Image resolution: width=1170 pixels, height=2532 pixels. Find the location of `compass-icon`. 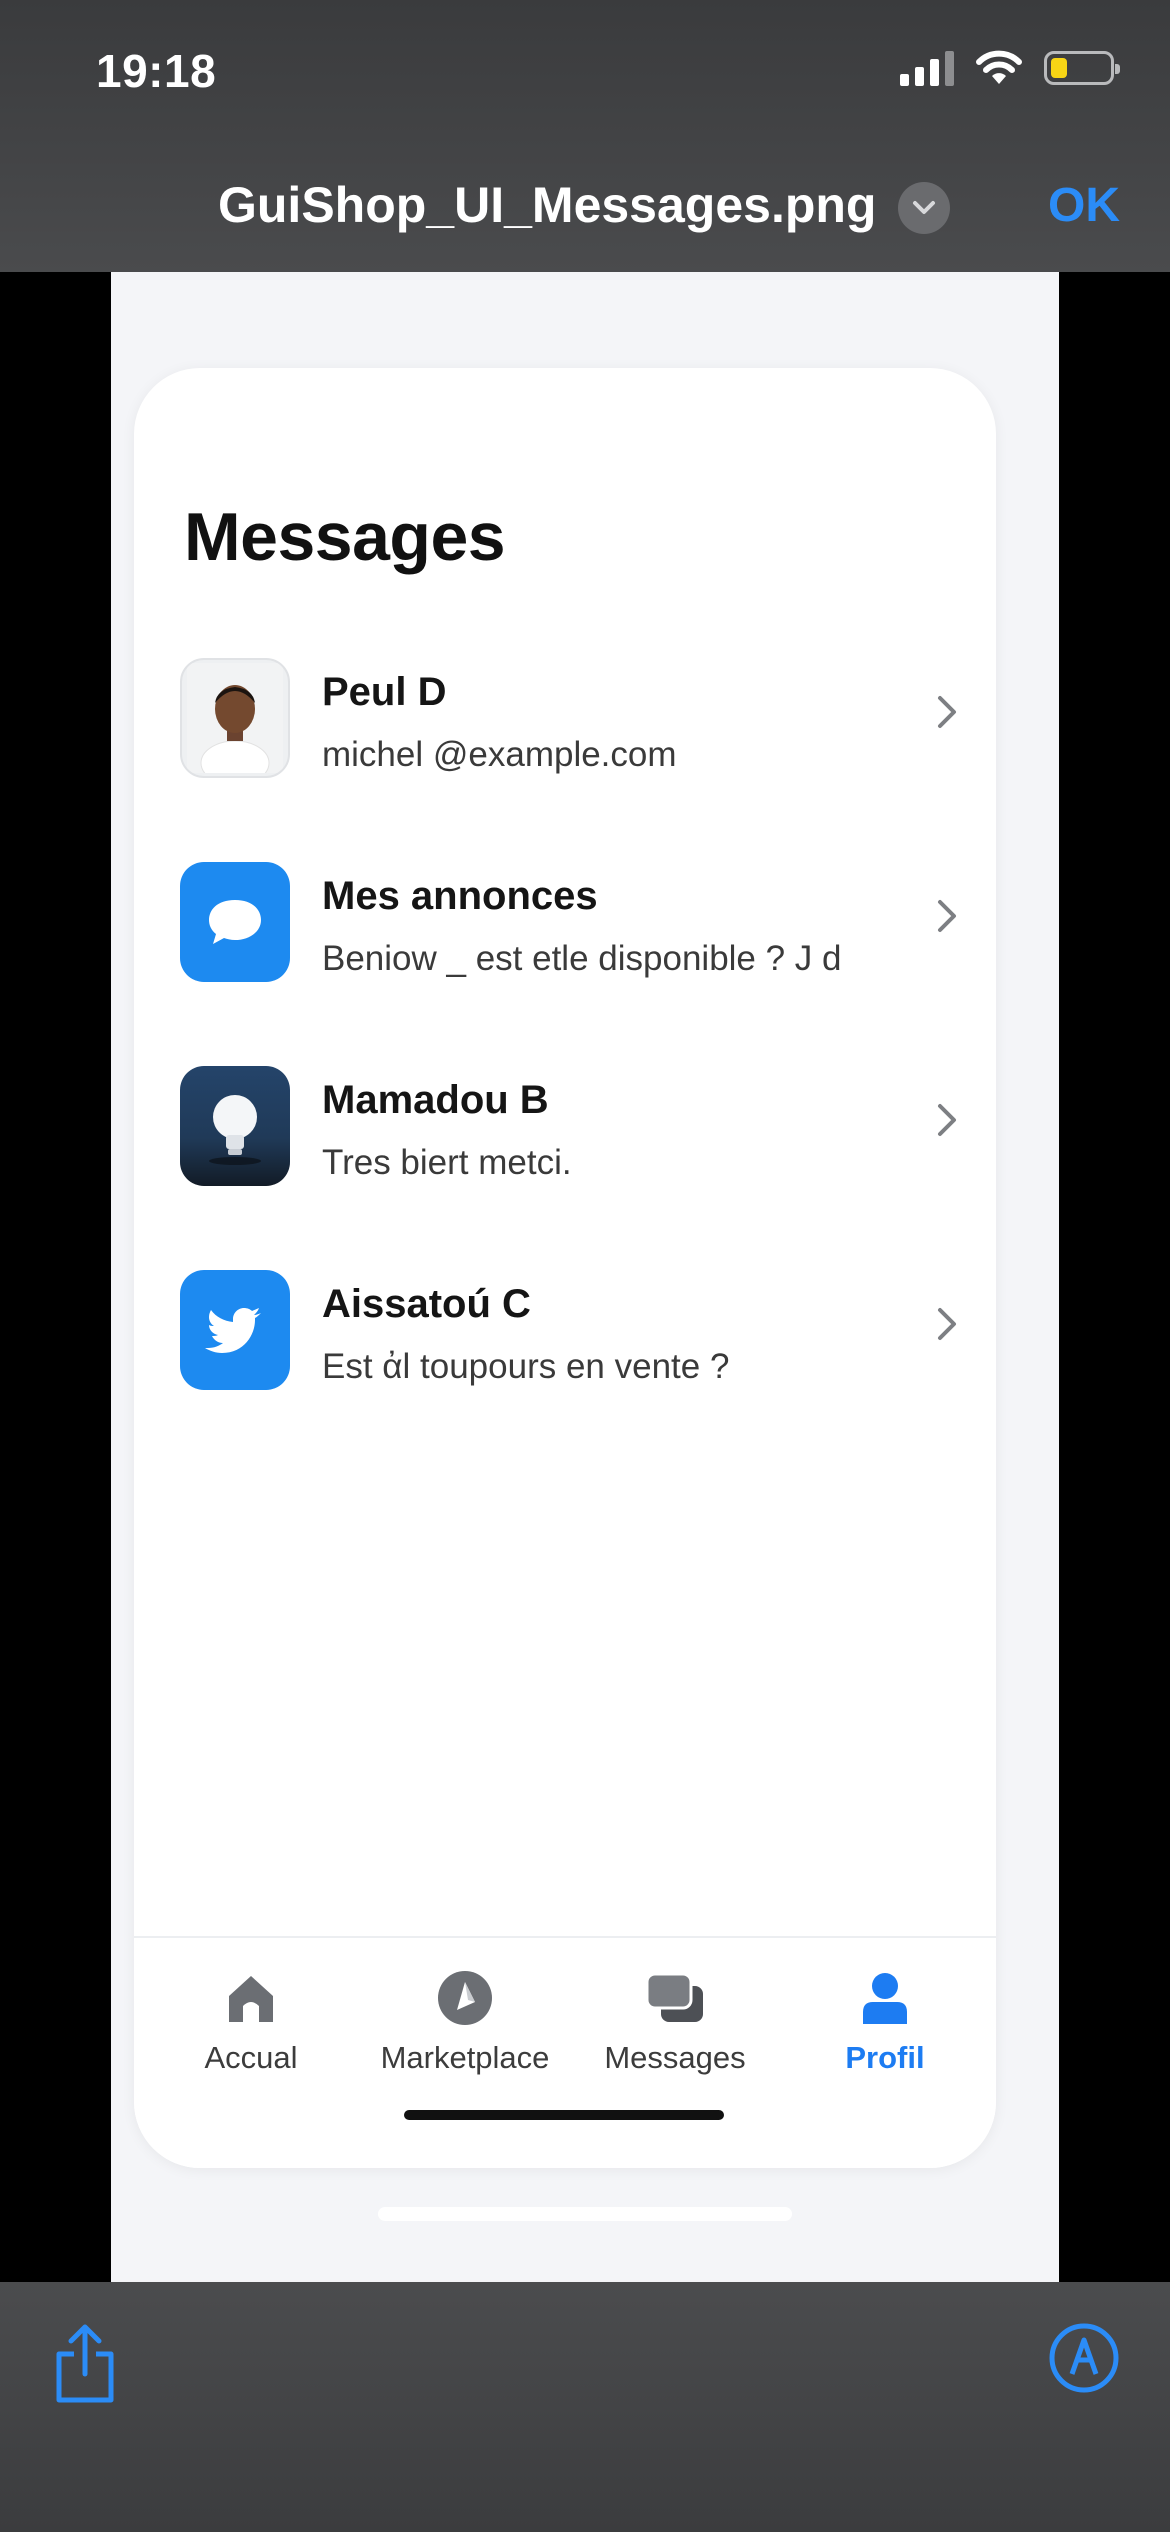

compass-icon is located at coordinates (465, 1998).